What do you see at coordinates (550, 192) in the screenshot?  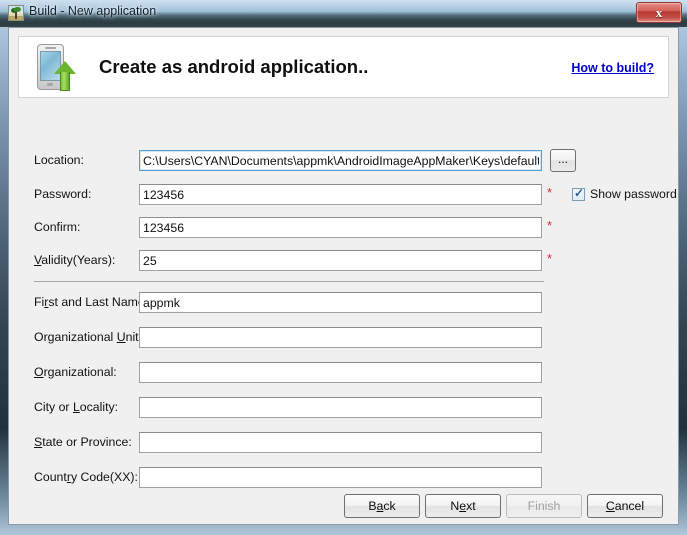 I see `password-required-asterisk: *` at bounding box center [550, 192].